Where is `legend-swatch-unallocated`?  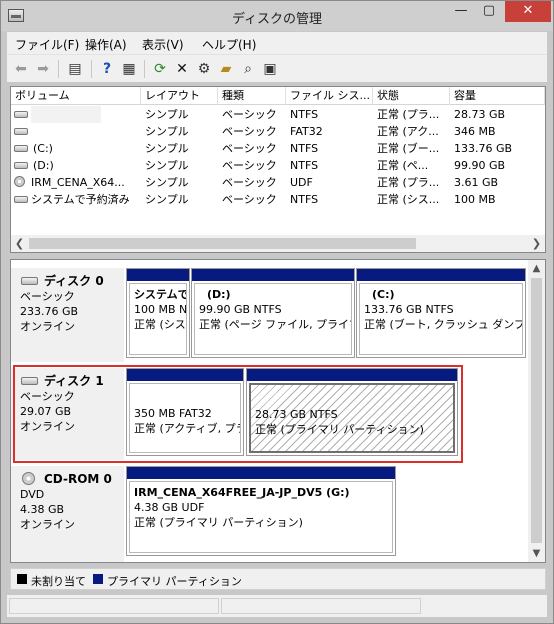 legend-swatch-unallocated is located at coordinates (22, 579).